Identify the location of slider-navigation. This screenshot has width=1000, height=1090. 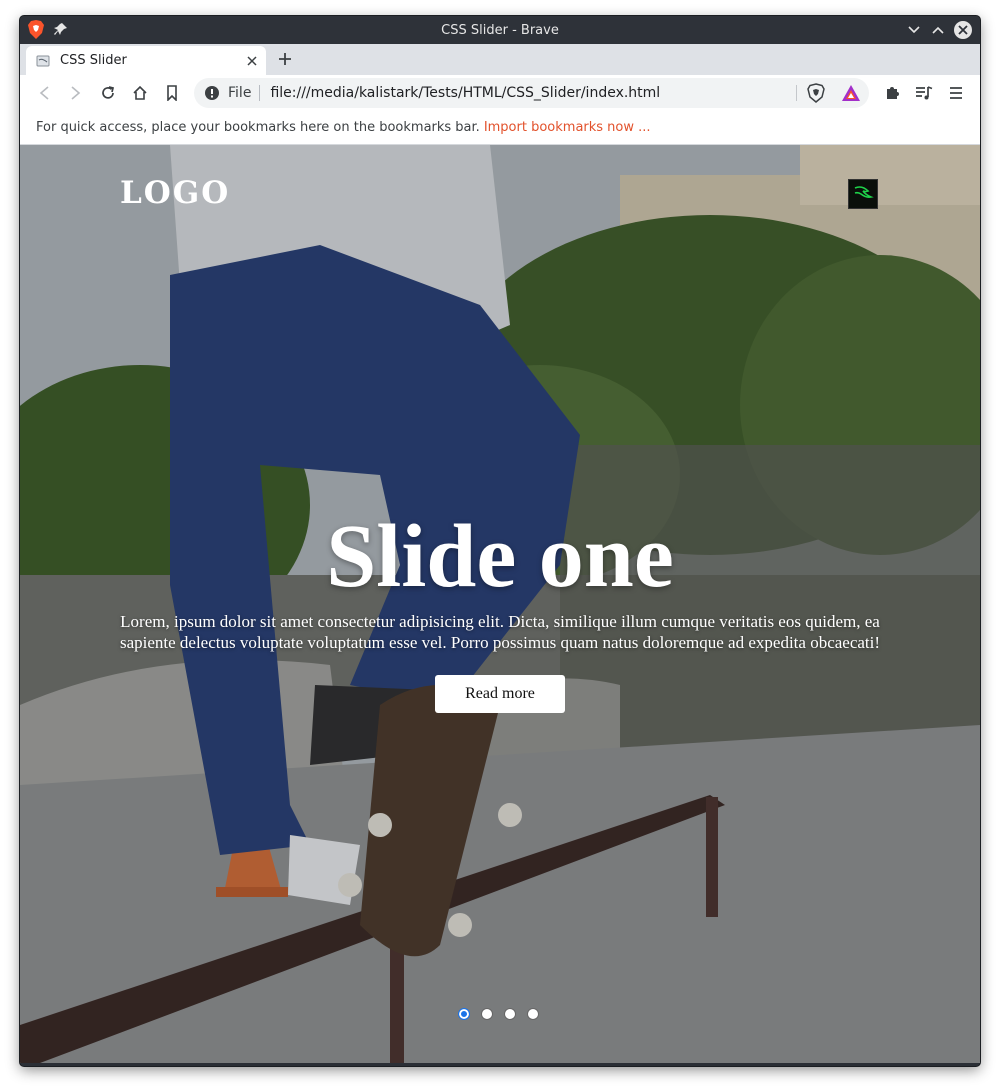
(498, 1014).